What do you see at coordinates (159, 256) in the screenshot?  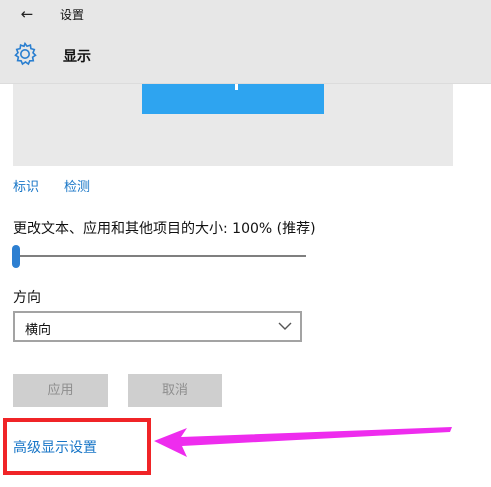 I see `scale-slider-track` at bounding box center [159, 256].